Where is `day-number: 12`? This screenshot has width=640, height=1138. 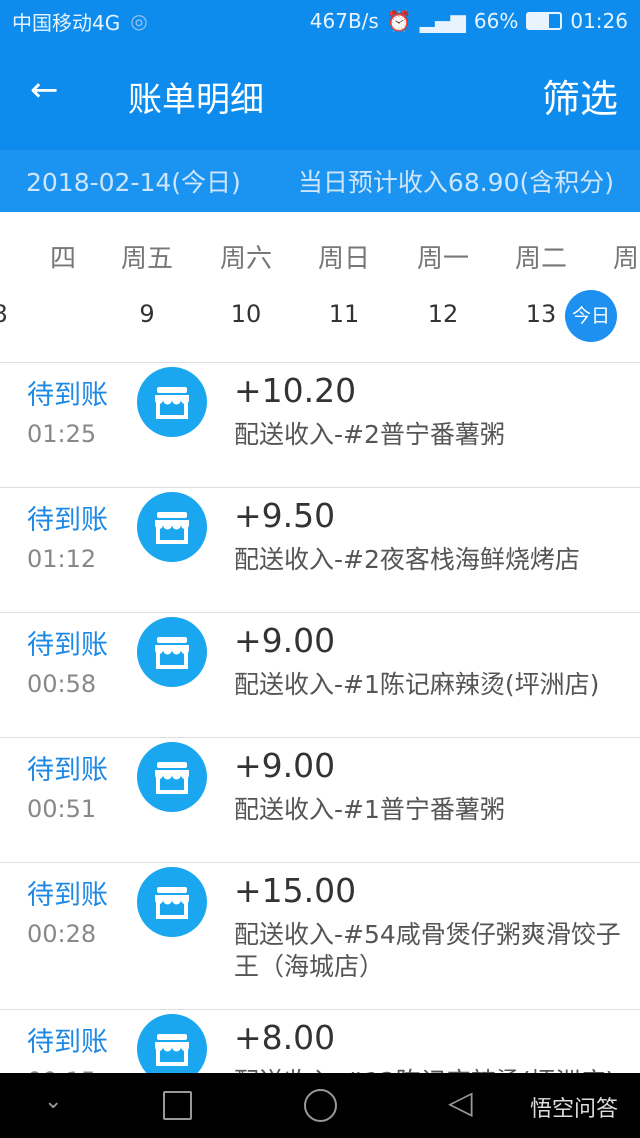
day-number: 12 is located at coordinates (443, 314).